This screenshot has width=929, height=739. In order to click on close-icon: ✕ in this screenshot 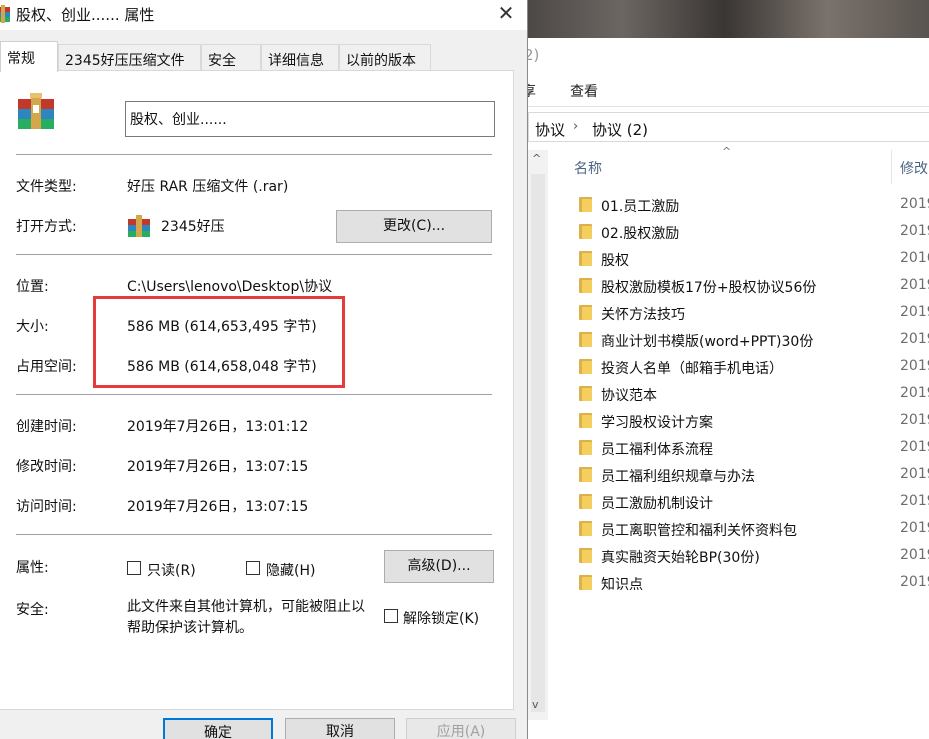, I will do `click(506, 14)`.